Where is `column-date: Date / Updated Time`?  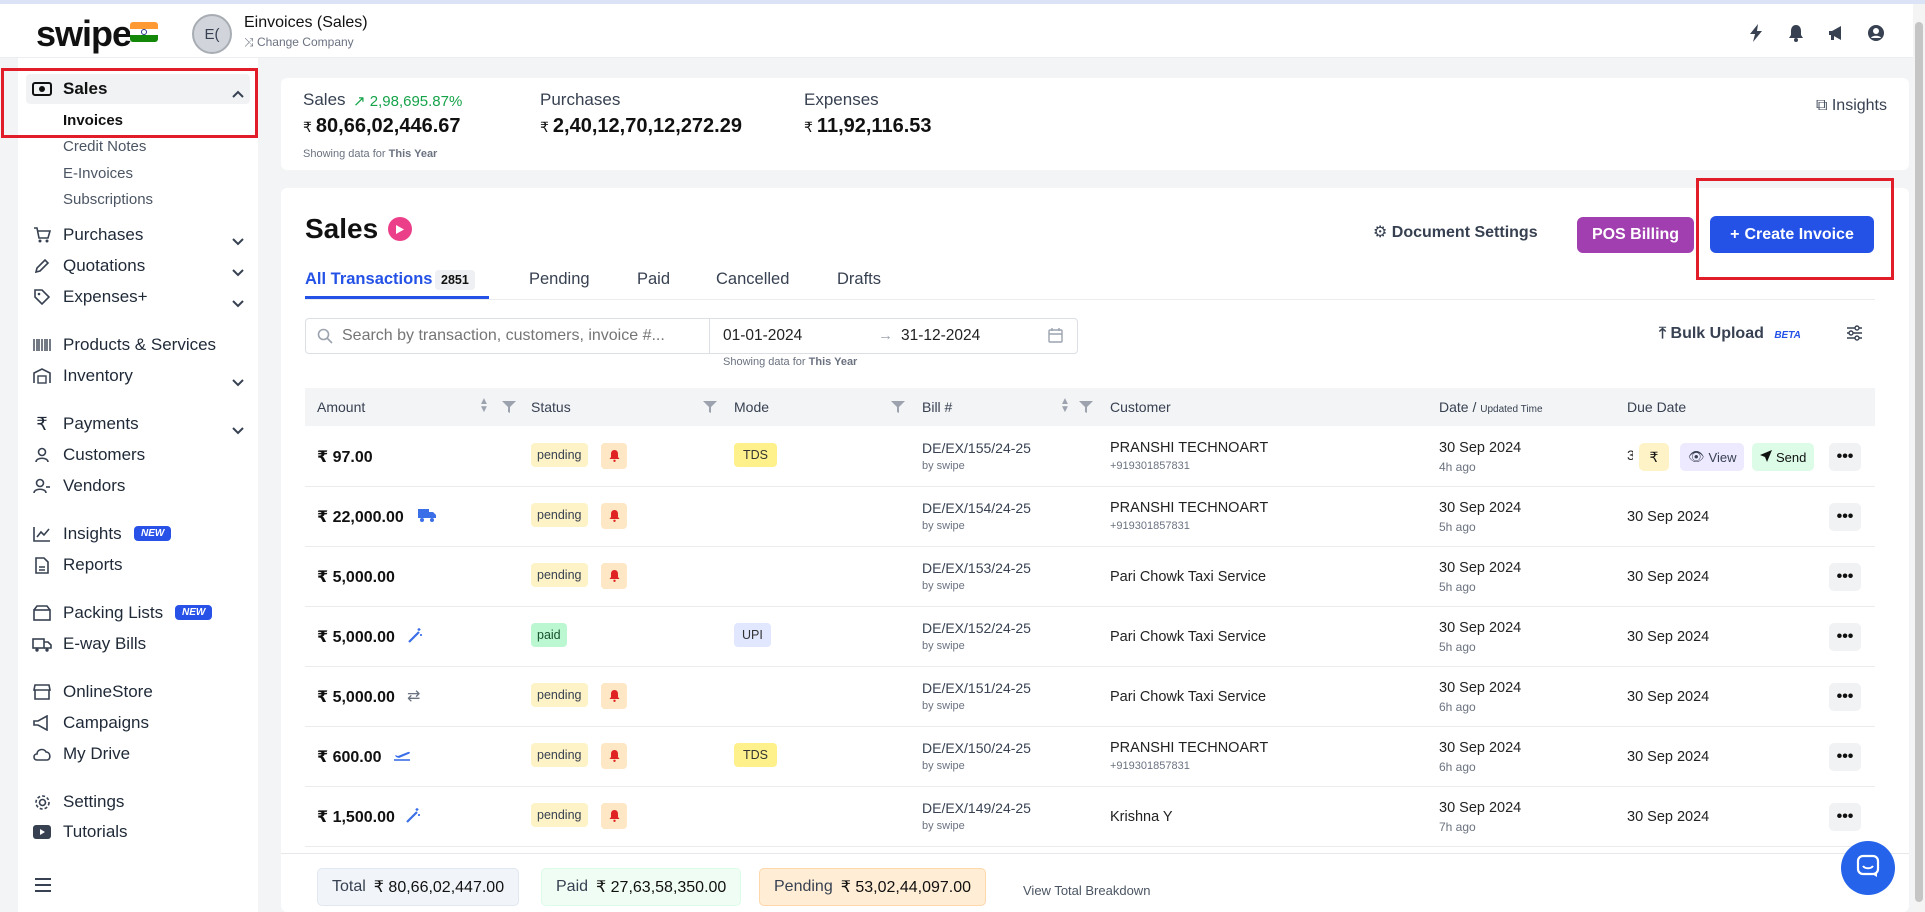
column-date: Date / Updated Time is located at coordinates (1491, 407).